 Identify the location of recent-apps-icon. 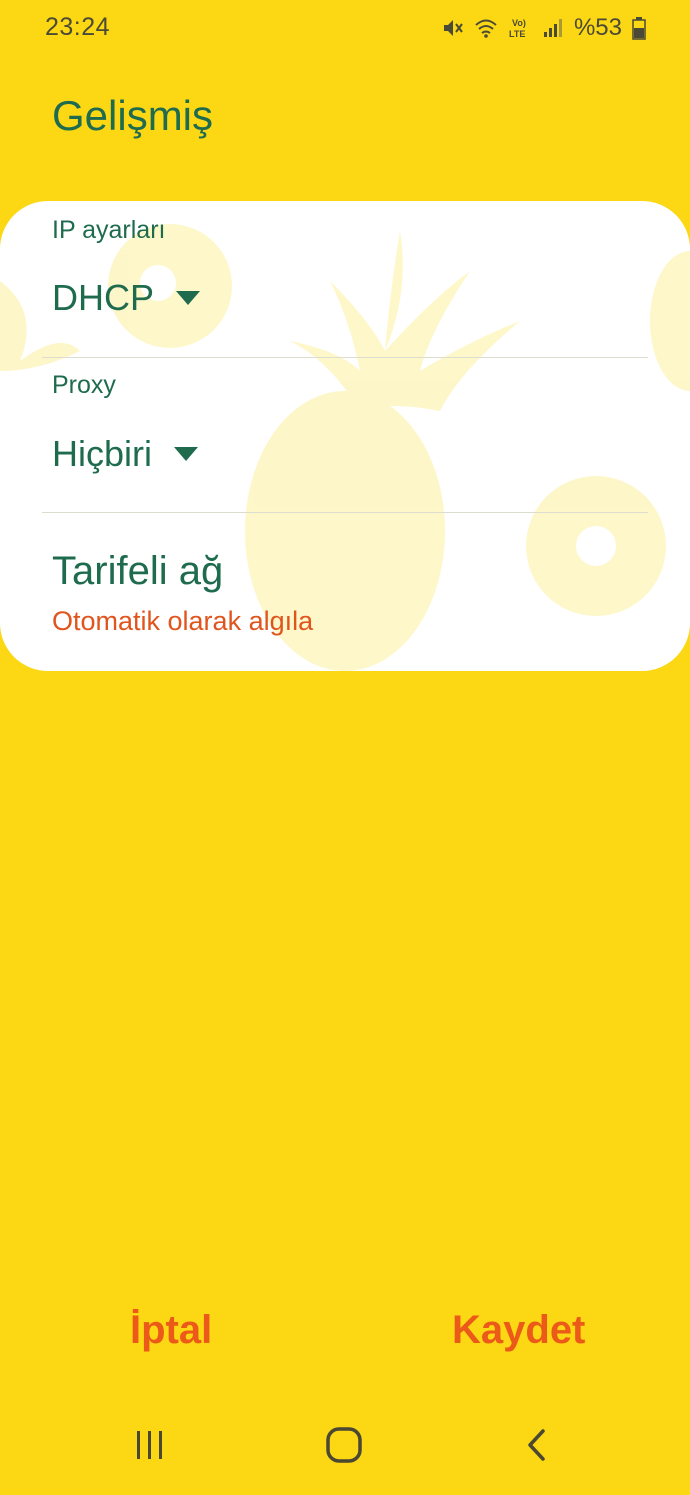
(150, 1447).